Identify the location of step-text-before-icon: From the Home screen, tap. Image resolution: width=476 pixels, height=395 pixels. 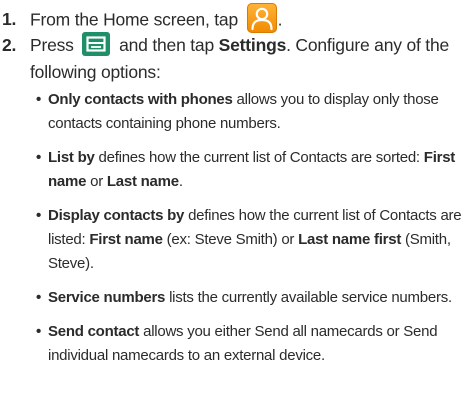
(134, 19).